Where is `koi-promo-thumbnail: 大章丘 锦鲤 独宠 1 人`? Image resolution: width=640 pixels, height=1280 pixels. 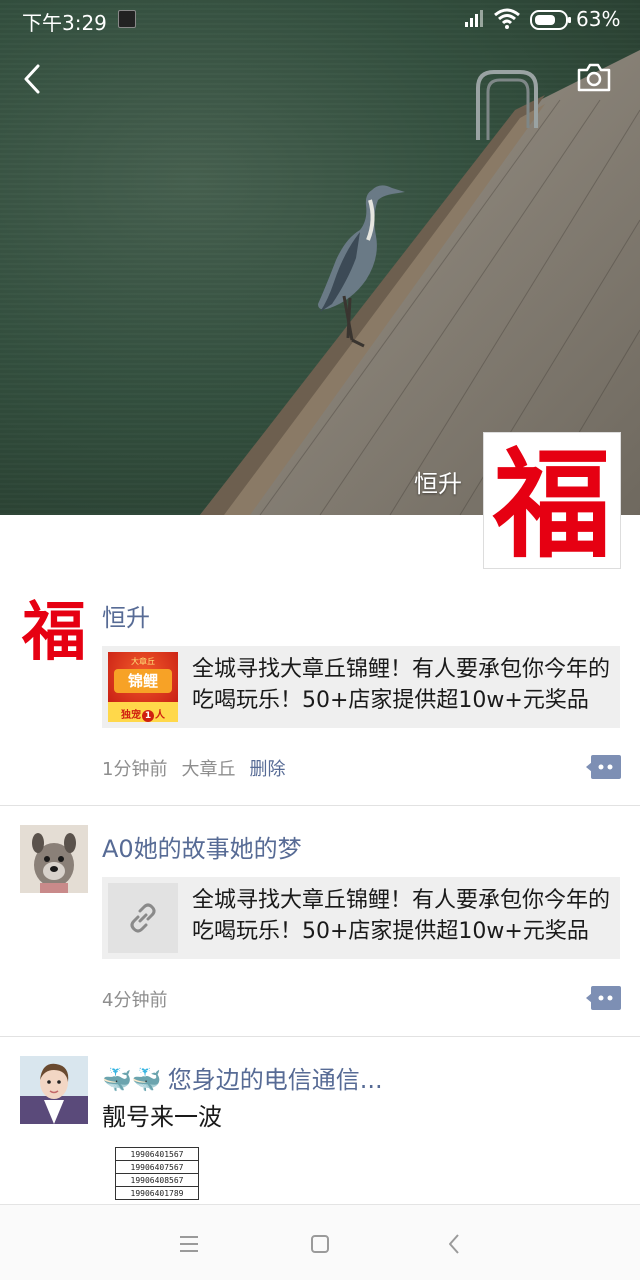 koi-promo-thumbnail: 大章丘 锦鲤 独宠 1 人 is located at coordinates (143, 687).